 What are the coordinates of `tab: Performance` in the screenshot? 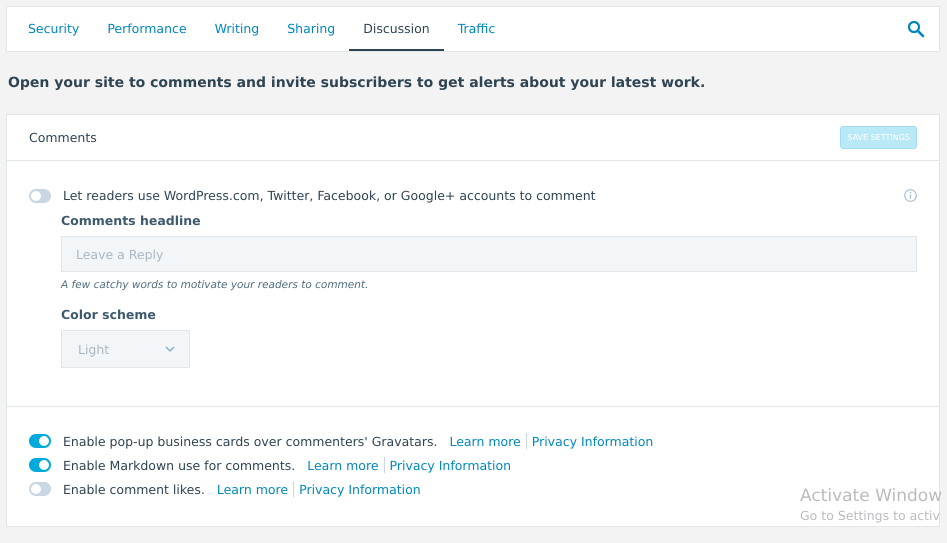 It's located at (147, 29).